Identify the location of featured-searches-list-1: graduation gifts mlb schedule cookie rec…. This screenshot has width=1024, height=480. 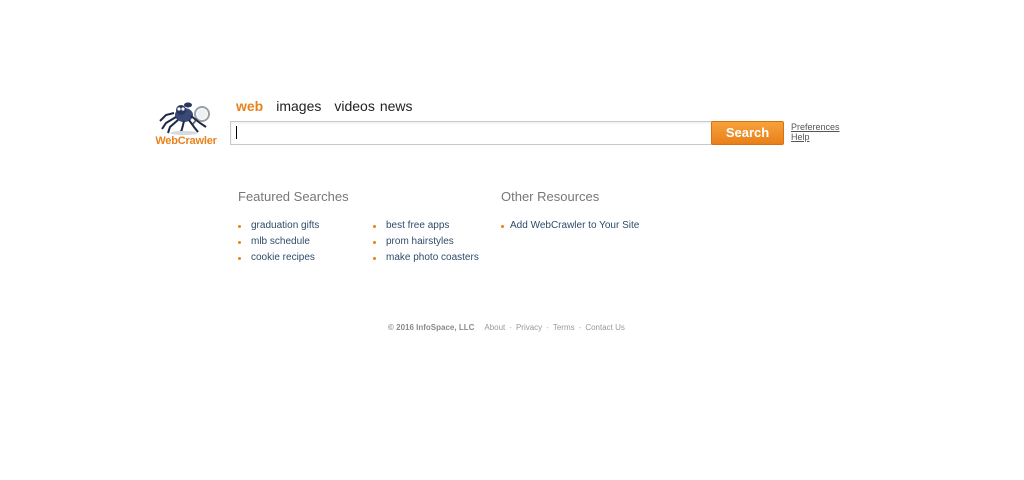
(278, 242).